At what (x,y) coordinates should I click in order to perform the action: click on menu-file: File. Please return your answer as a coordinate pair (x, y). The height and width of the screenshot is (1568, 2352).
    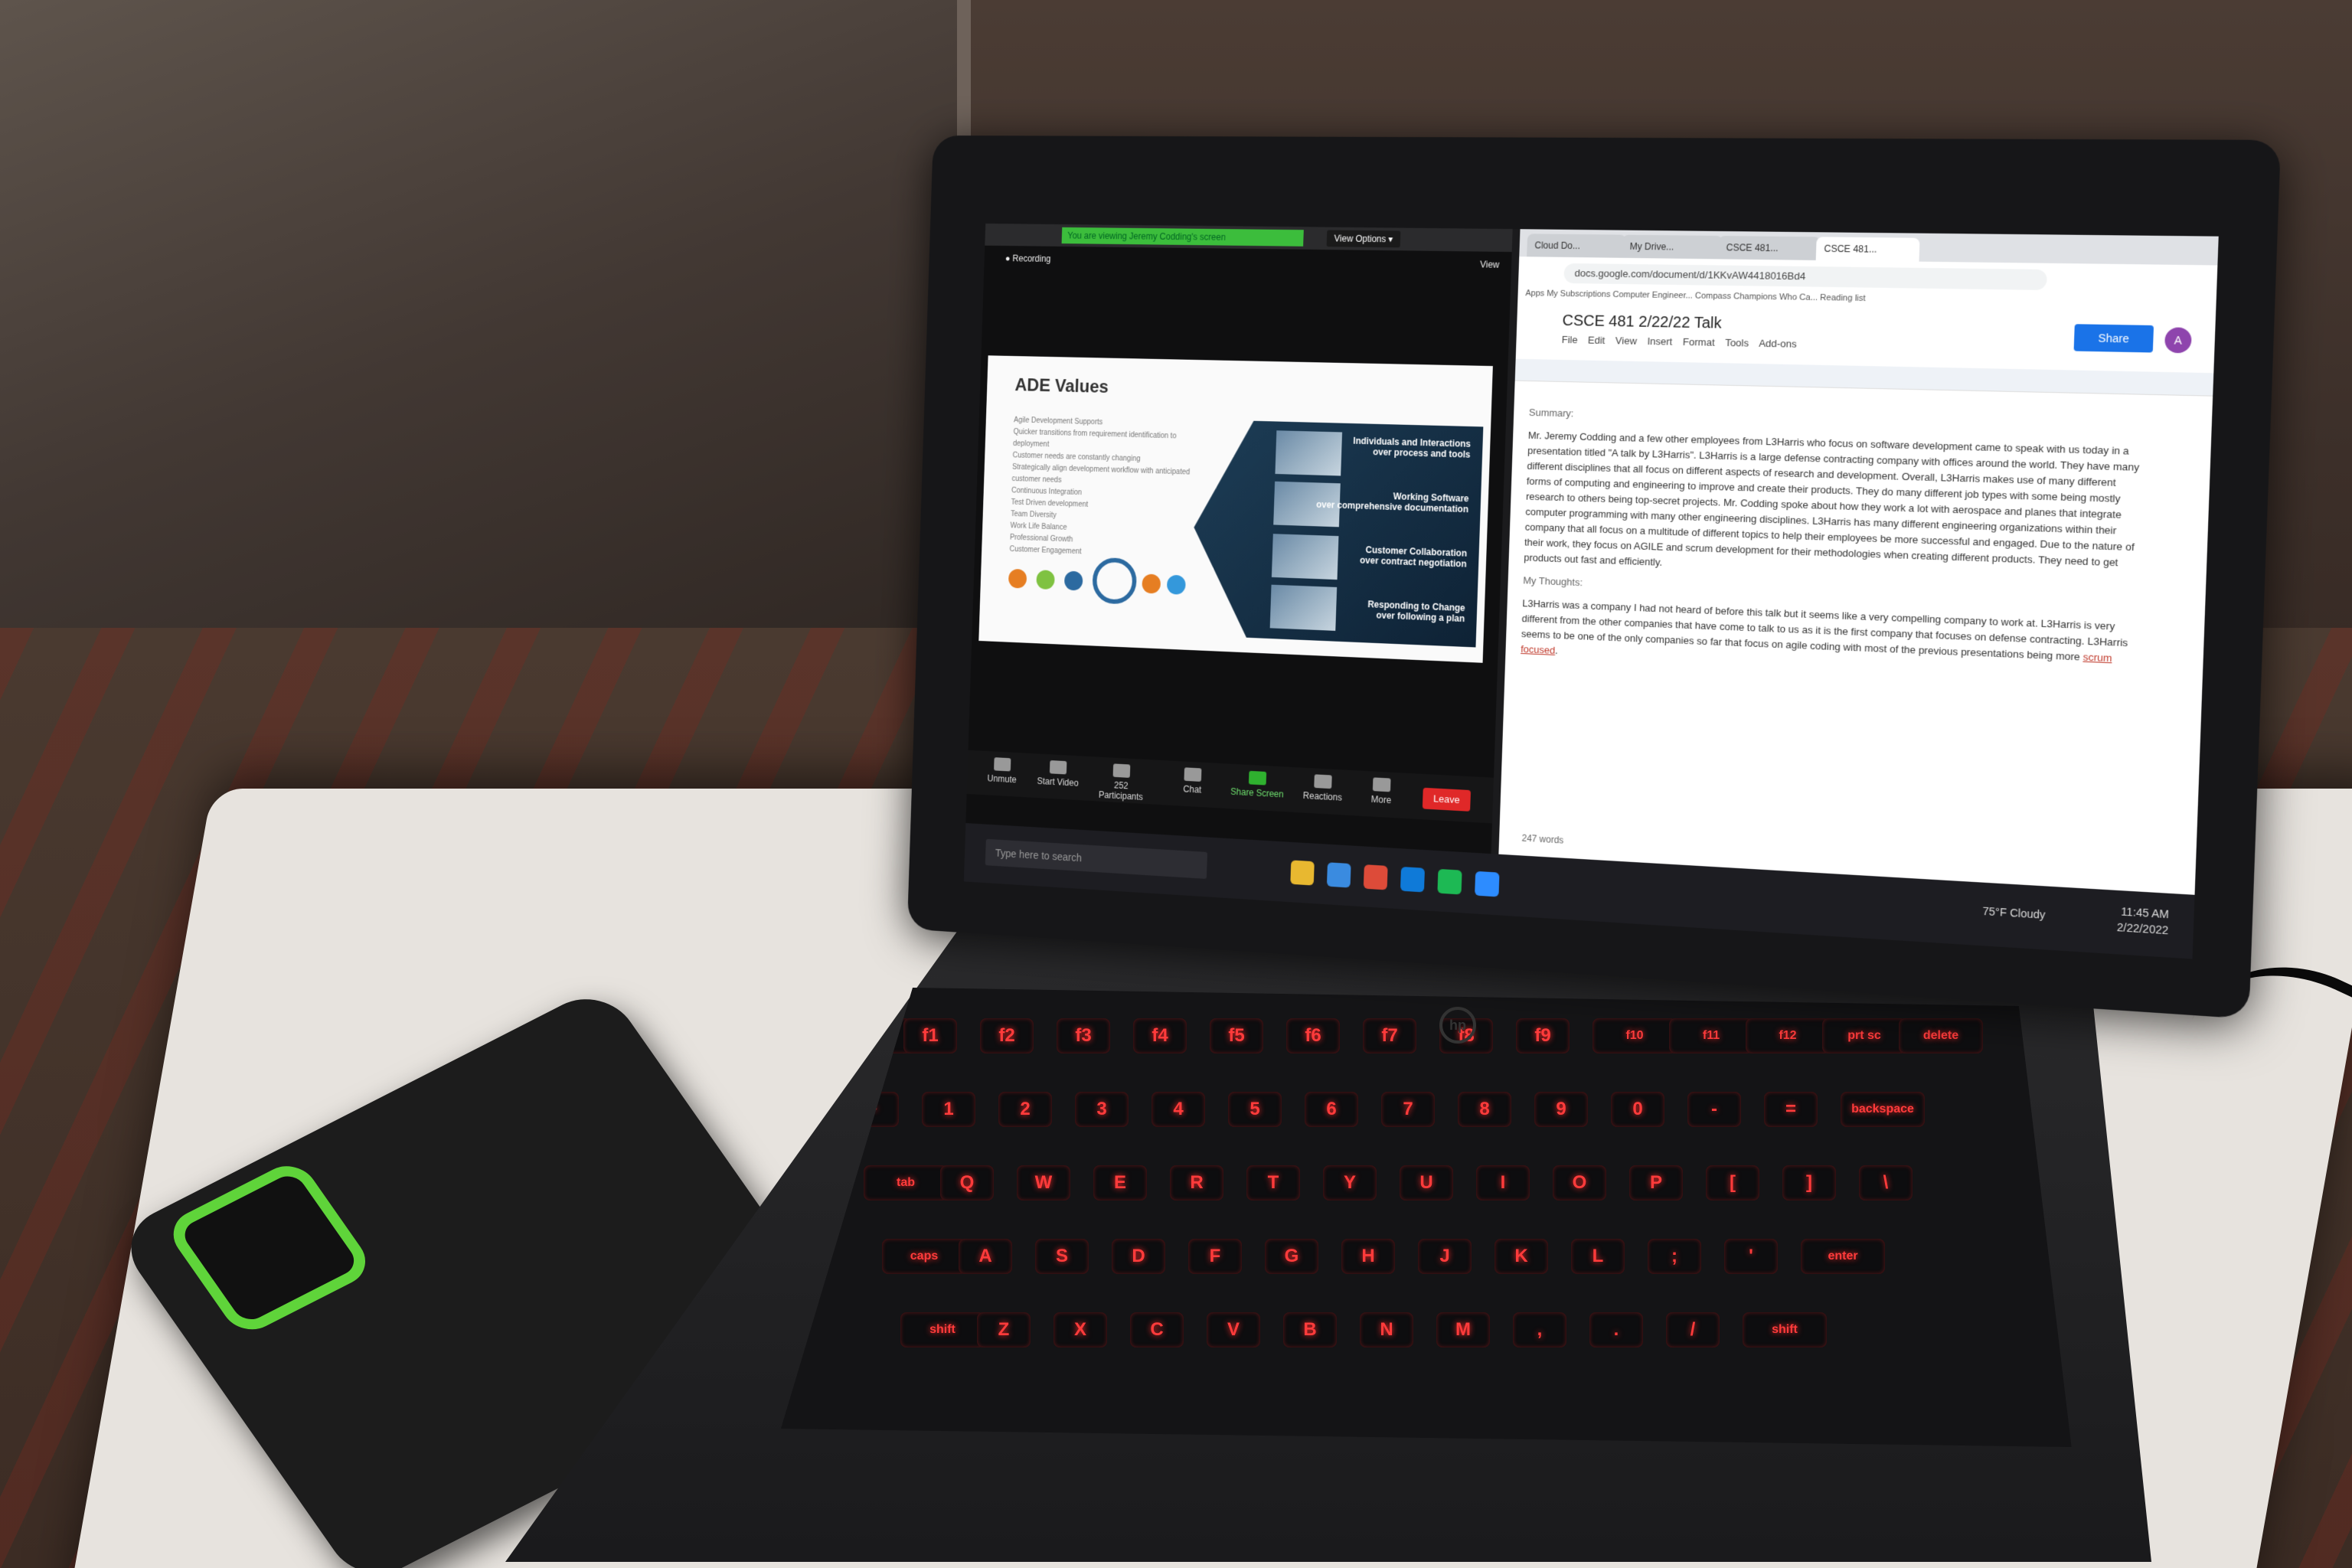
    Looking at the image, I should click on (1570, 339).